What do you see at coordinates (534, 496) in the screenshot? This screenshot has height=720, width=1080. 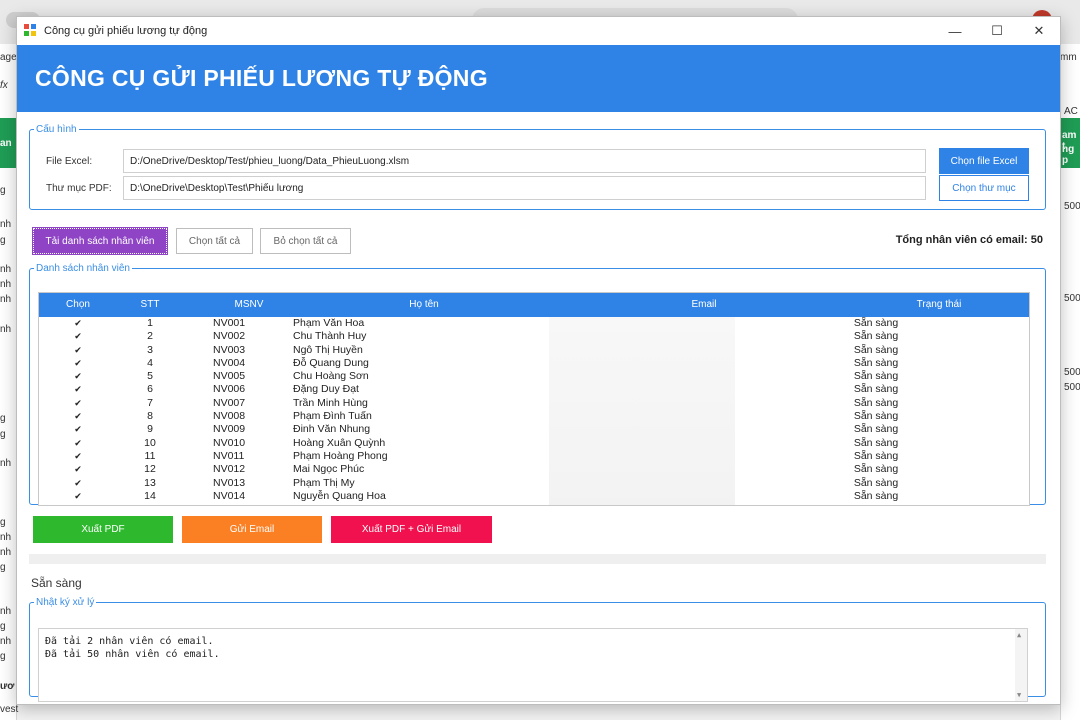 I see `table-row: ✔ 14 NV014 Nguyễn Quang Hoa Sẵn sàng` at bounding box center [534, 496].